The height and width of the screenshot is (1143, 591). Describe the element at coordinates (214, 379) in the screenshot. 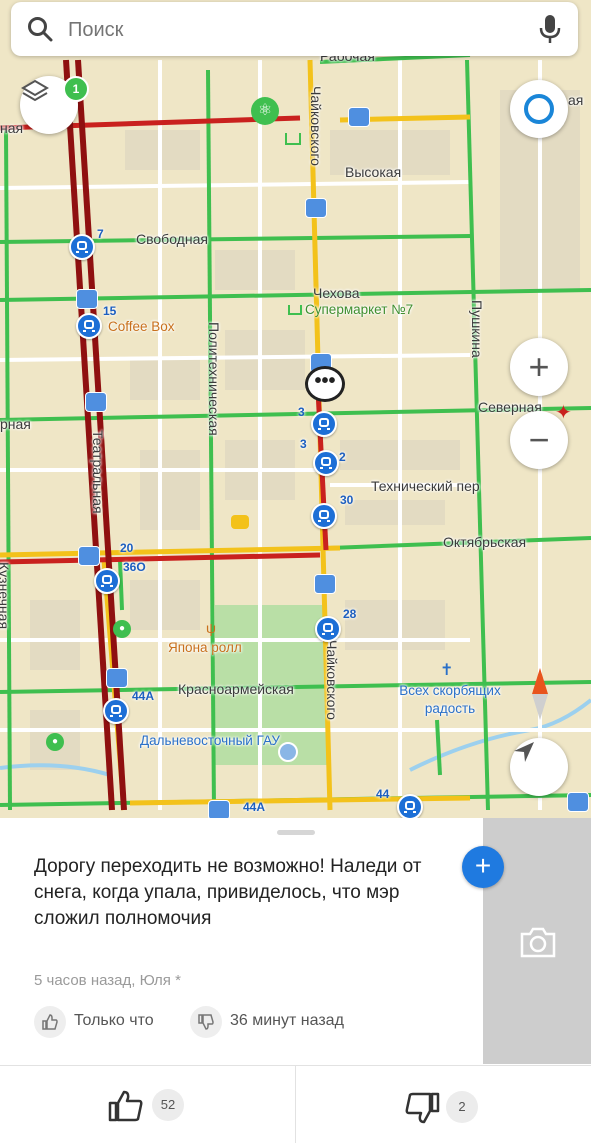

I see `street-label-politekhnicheskaya: Политехническая` at that location.